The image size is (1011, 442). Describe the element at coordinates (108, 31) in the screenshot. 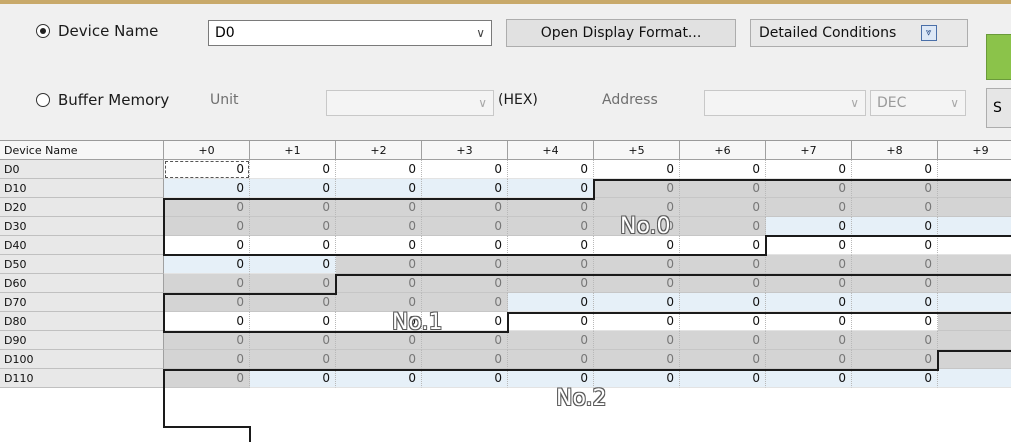

I see `device-name-radio-label: Device Name` at that location.